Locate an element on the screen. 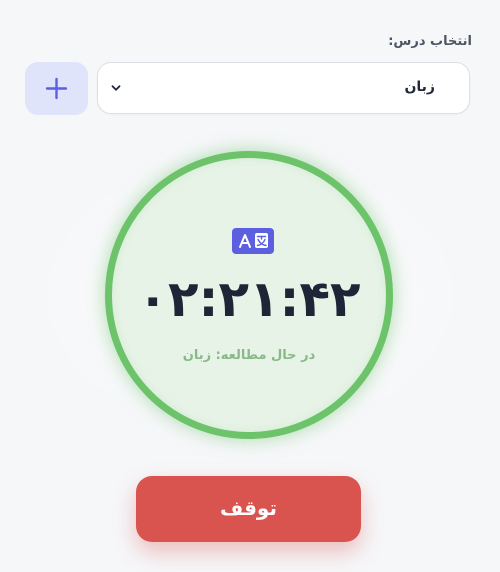 This screenshot has height=572, width=500. chevron-down-icon is located at coordinates (116, 88).